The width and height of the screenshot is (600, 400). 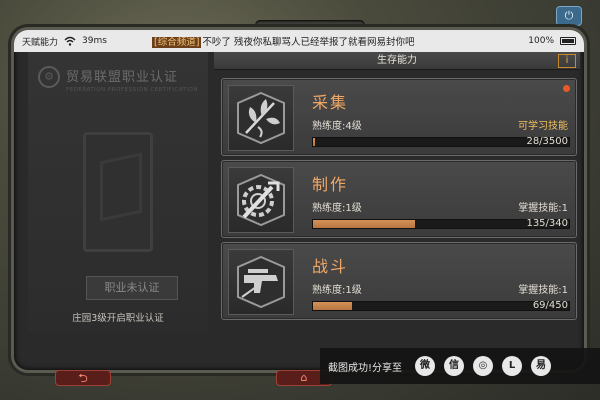 What do you see at coordinates (550, 305) in the screenshot?
I see `skill-progress-text: 69/450` at bounding box center [550, 305].